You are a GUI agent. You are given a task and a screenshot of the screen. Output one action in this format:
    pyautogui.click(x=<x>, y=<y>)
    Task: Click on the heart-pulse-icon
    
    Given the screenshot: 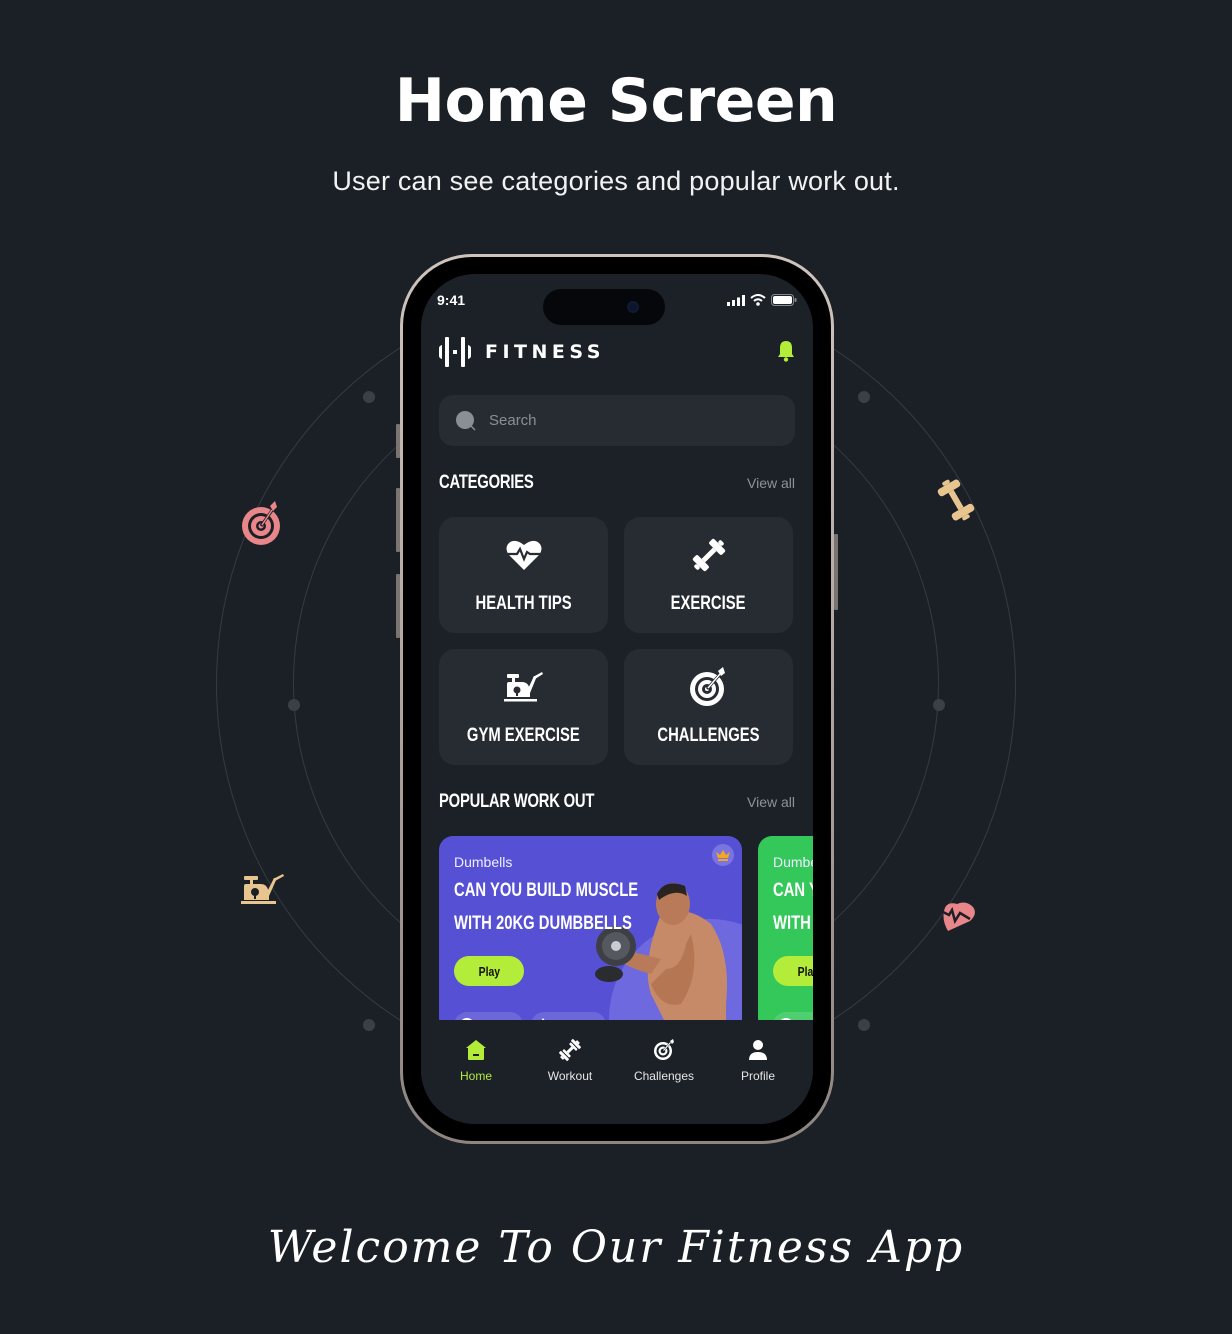 What is the action you would take?
    pyautogui.click(x=523, y=555)
    